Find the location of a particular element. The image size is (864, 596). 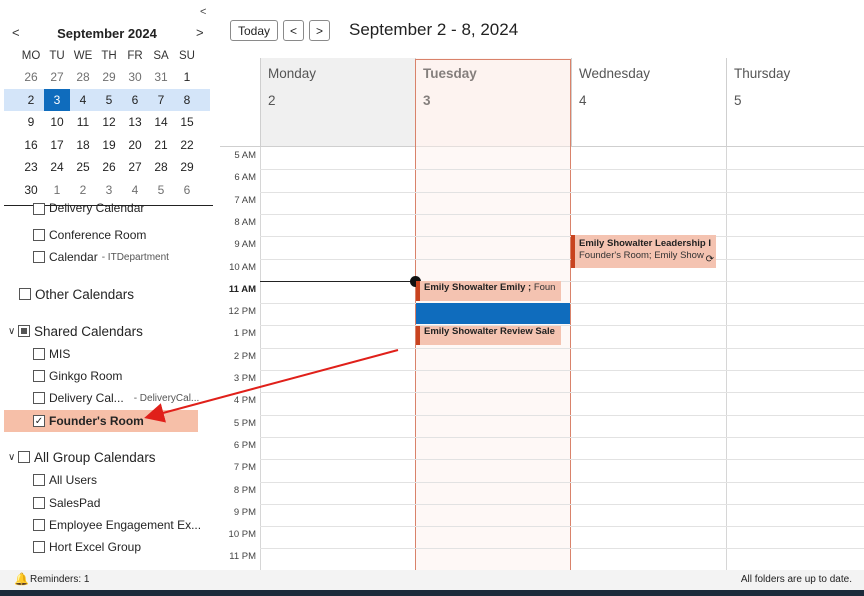

day-header-thursday: Thursday 5 is located at coordinates (795, 102).